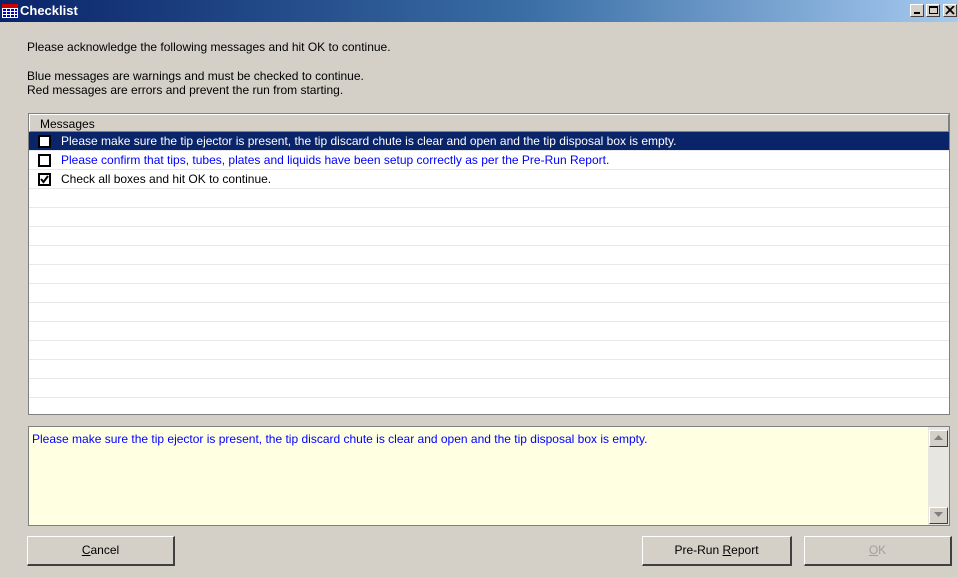  I want to click on pre-run-report-label-rest: eport, so click(745, 550).